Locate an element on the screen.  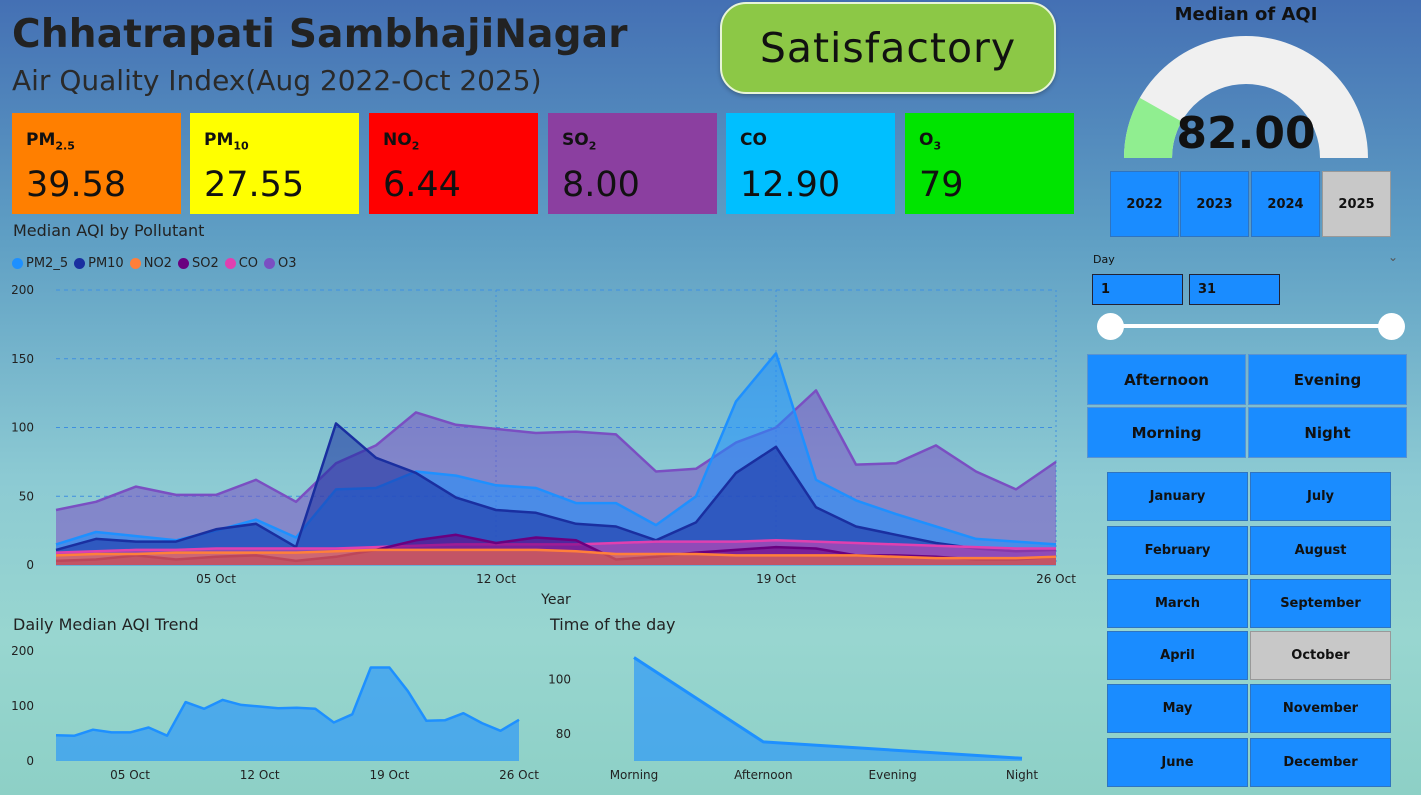
kpi-card-pm10: PM10 27.55 is located at coordinates (274, 163).